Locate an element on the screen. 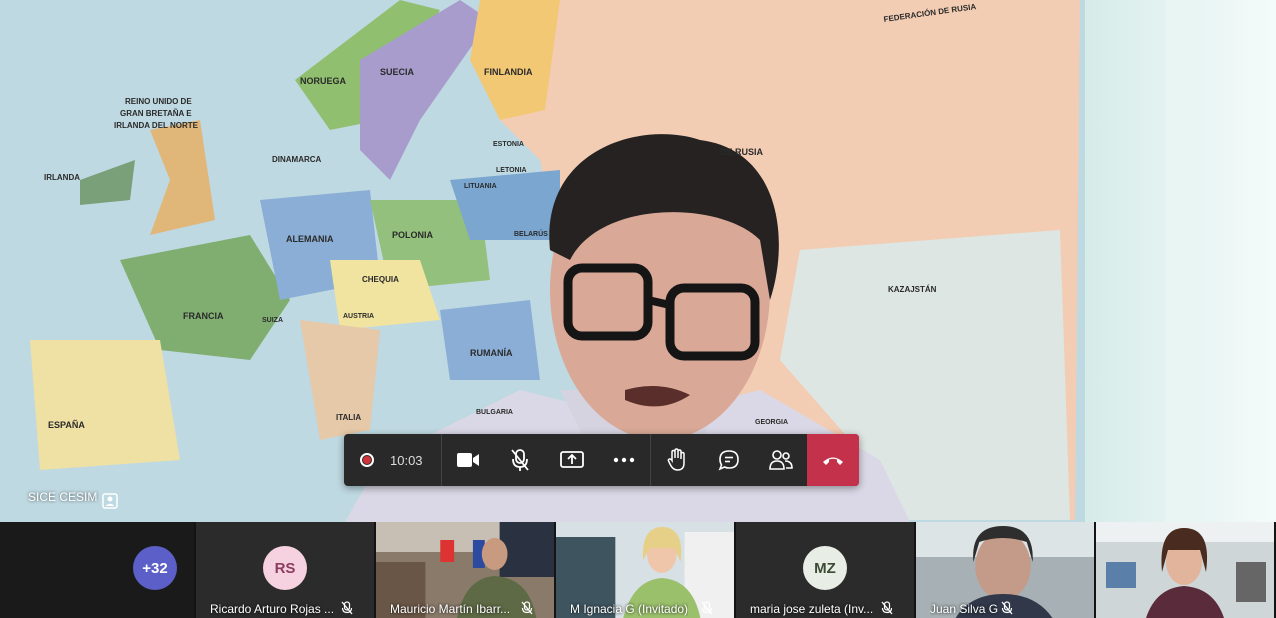 The height and width of the screenshot is (618, 1276). svg-text: SUIZA is located at coordinates (272, 320).